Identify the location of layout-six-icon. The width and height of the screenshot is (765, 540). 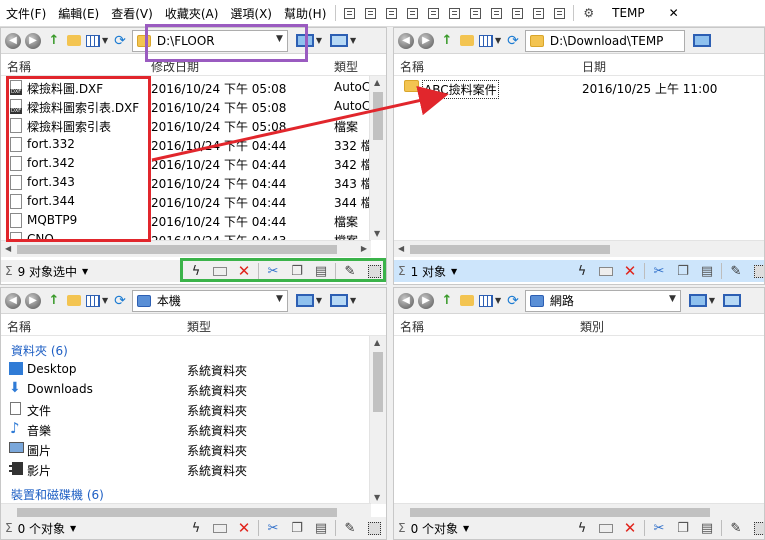
(539, 13).